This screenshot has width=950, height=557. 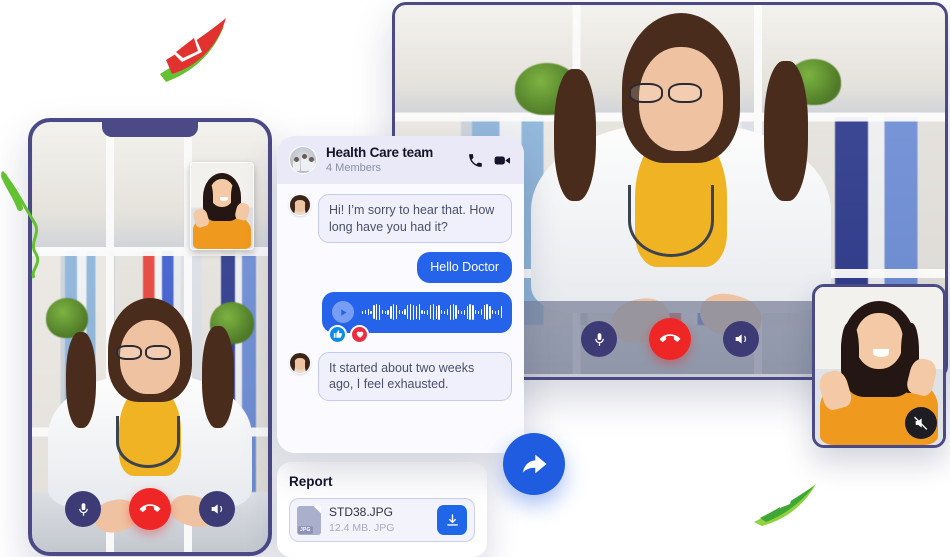 What do you see at coordinates (193, 50) in the screenshot?
I see `logo-mark-icon` at bounding box center [193, 50].